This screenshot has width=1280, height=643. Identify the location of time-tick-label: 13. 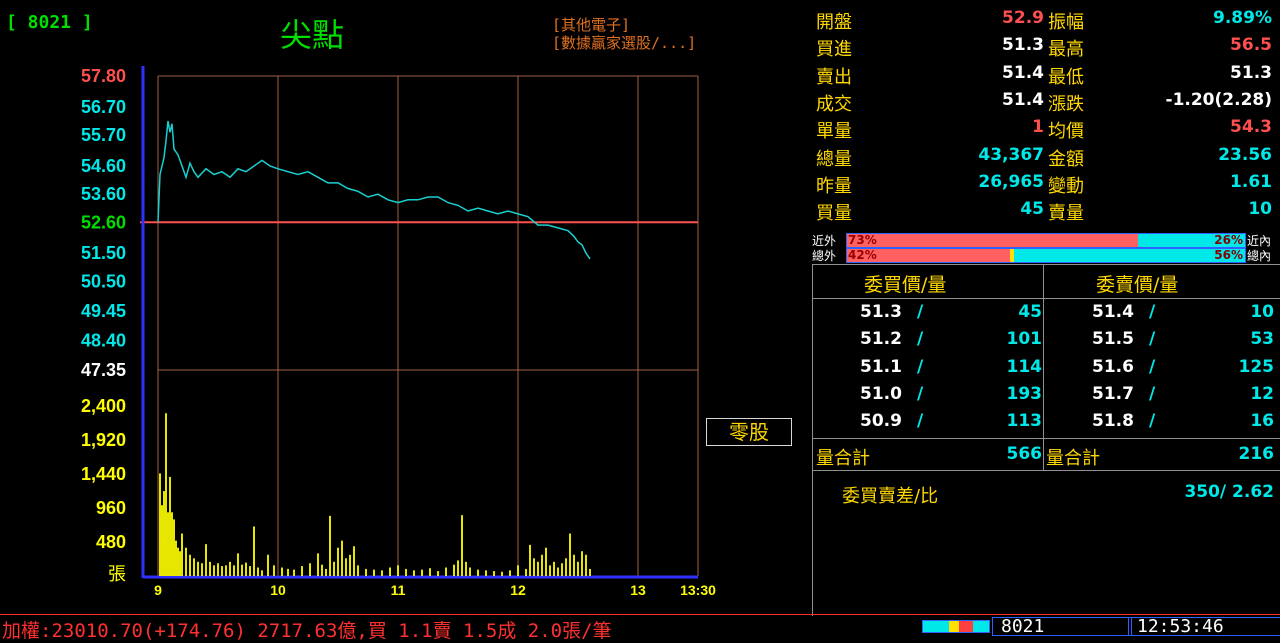
(638, 590).